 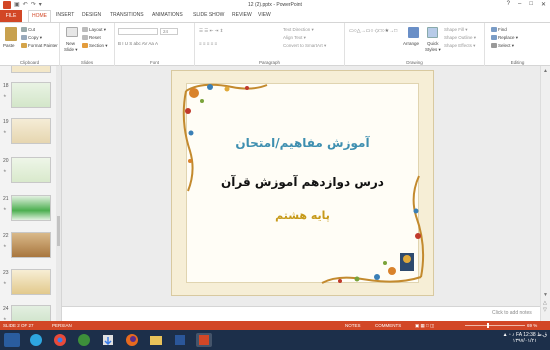 What do you see at coordinates (65, 15) in the screenshot?
I see `tab-insert: INSERT` at bounding box center [65, 15].